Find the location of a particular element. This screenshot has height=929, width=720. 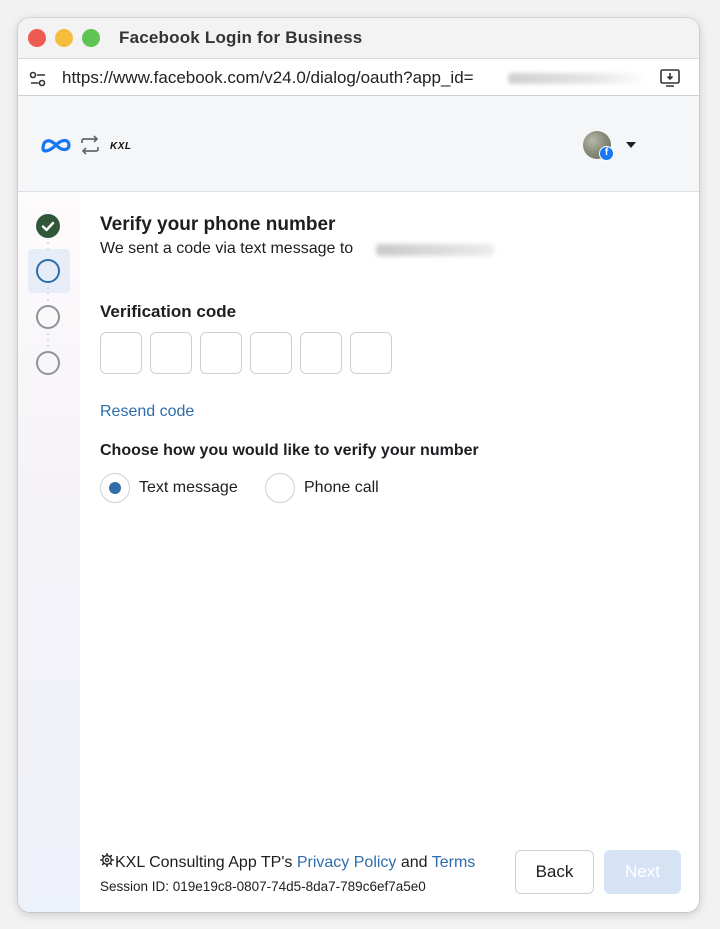

maximize-window-button is located at coordinates (91, 38).